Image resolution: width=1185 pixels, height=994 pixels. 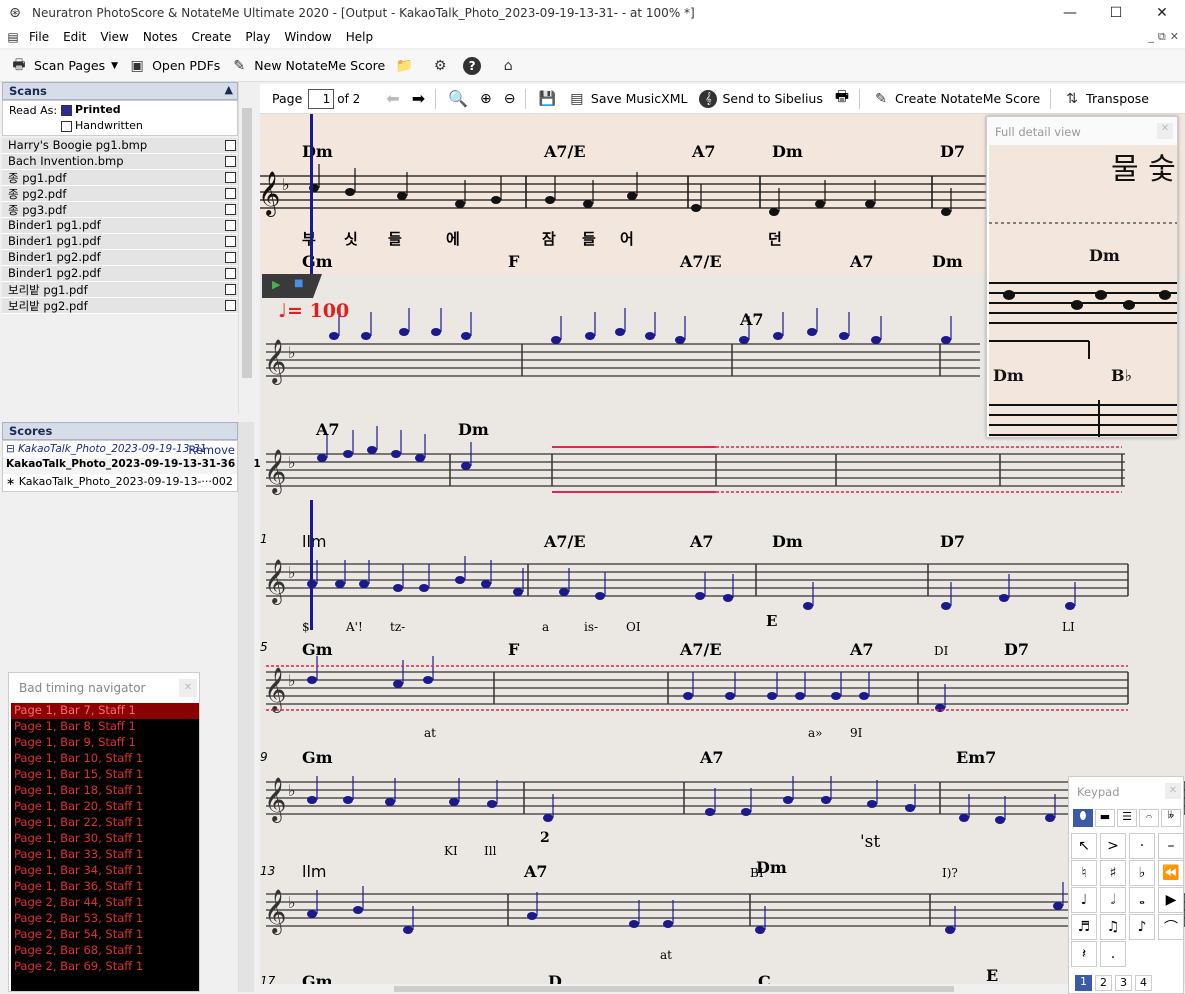 What do you see at coordinates (1116, 13) in the screenshot?
I see `maximize-button: ☐` at bounding box center [1116, 13].